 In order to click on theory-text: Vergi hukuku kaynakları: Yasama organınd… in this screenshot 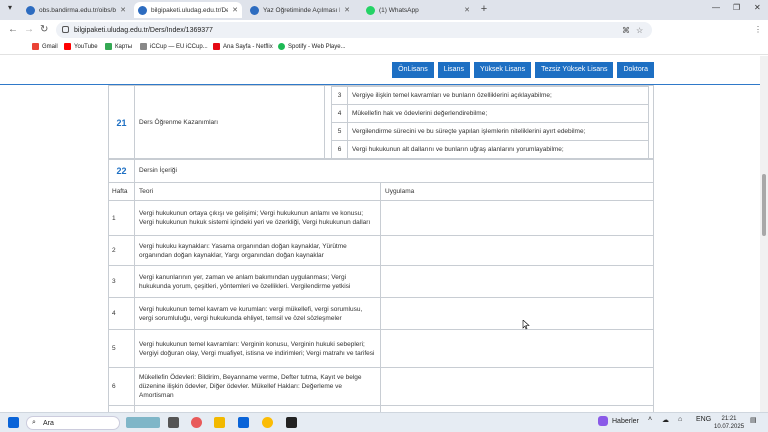, I will do `click(257, 250)`.